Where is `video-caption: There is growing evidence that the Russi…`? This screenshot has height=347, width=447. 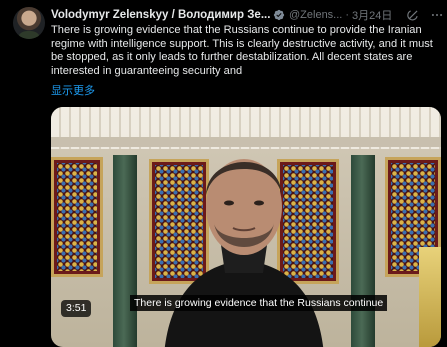 video-caption: There is growing evidence that the Russi… is located at coordinates (259, 303).